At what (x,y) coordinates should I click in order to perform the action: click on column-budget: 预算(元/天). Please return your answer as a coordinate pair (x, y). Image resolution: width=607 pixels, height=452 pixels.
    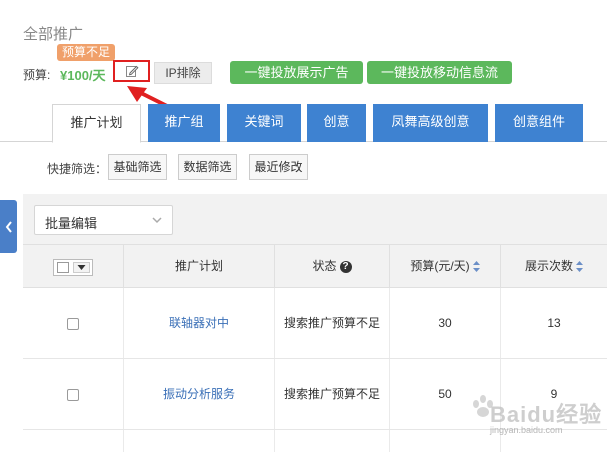
    Looking at the image, I should click on (445, 266).